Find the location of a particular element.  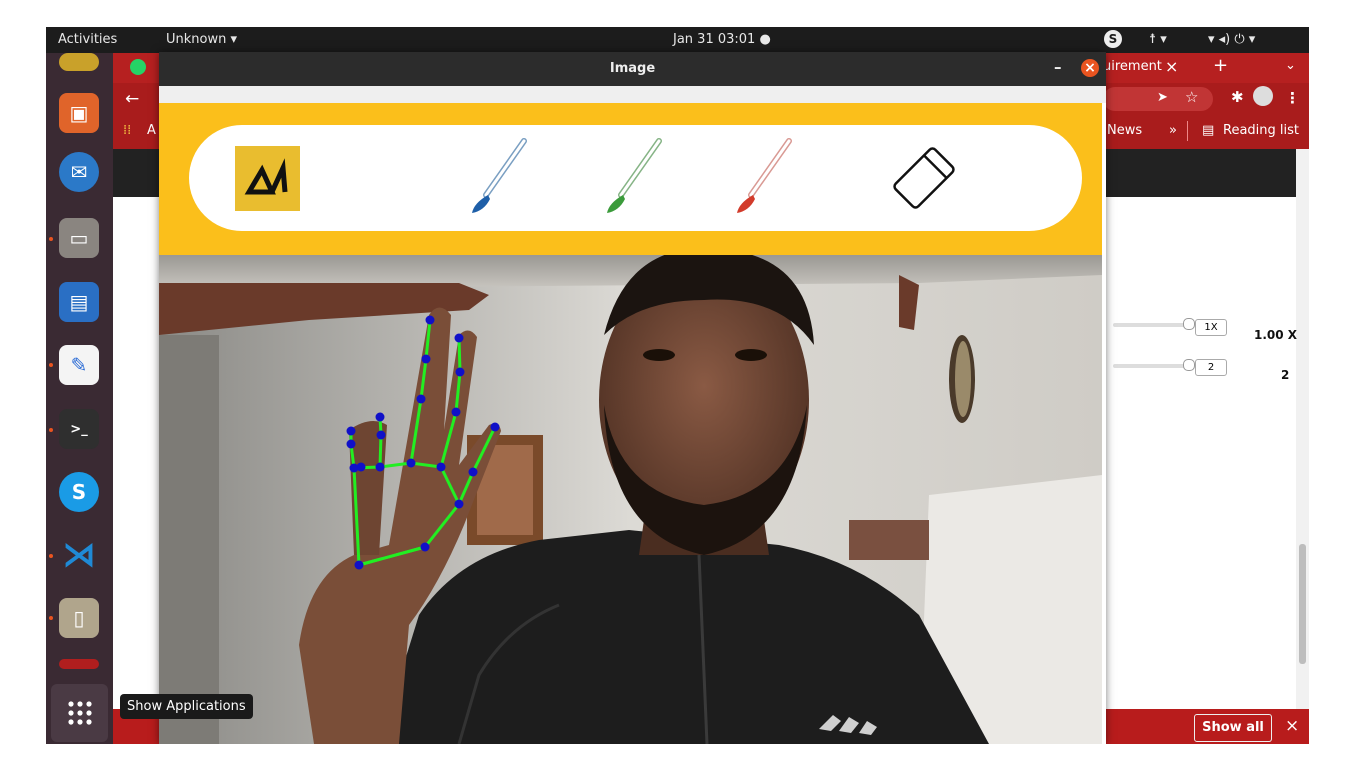

show-all-button: Show all is located at coordinates (1233, 728).